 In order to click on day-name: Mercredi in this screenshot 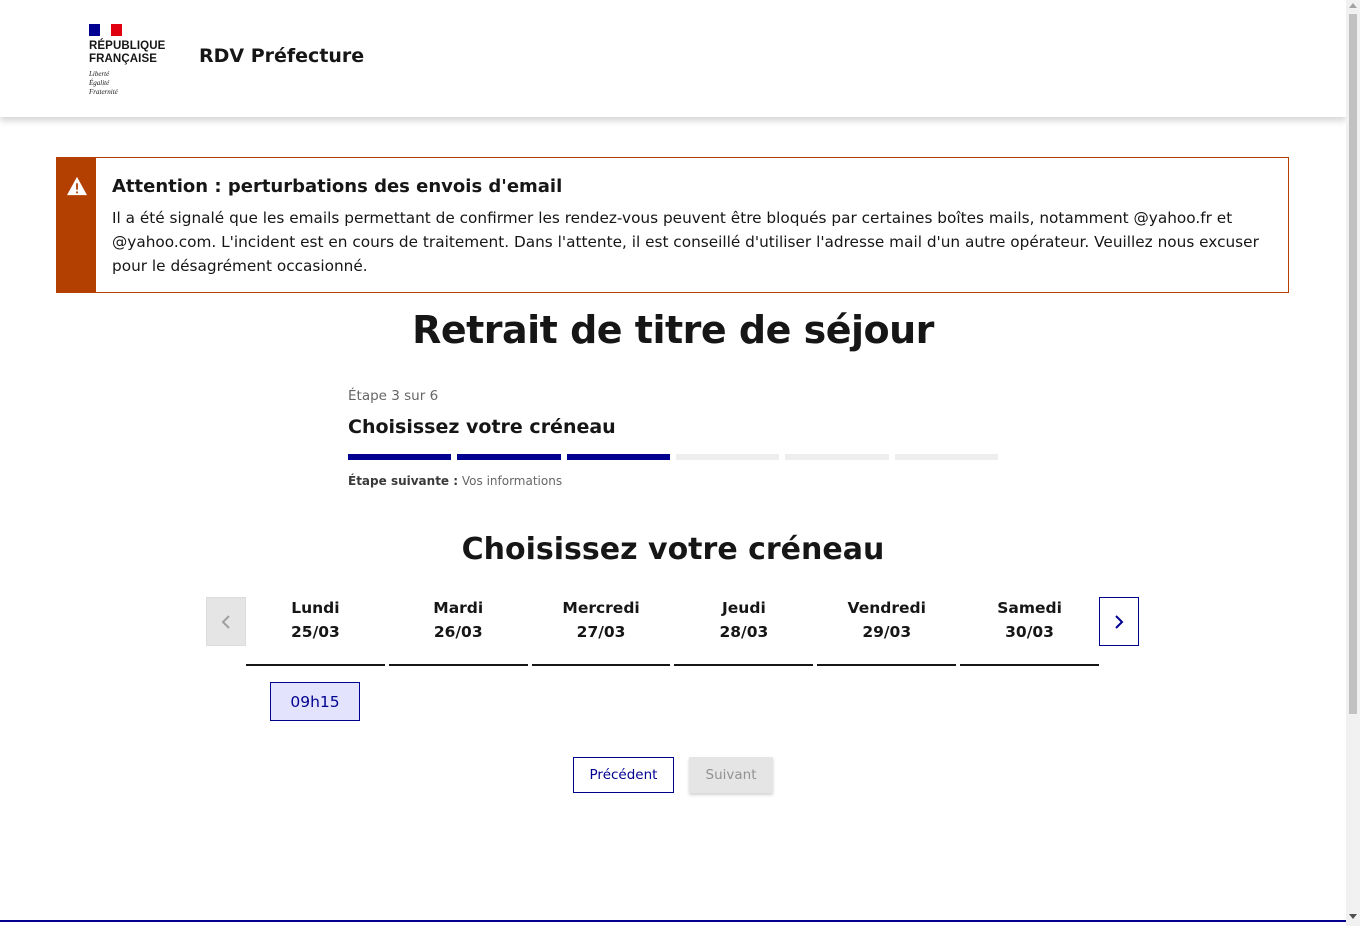, I will do `click(601, 608)`.